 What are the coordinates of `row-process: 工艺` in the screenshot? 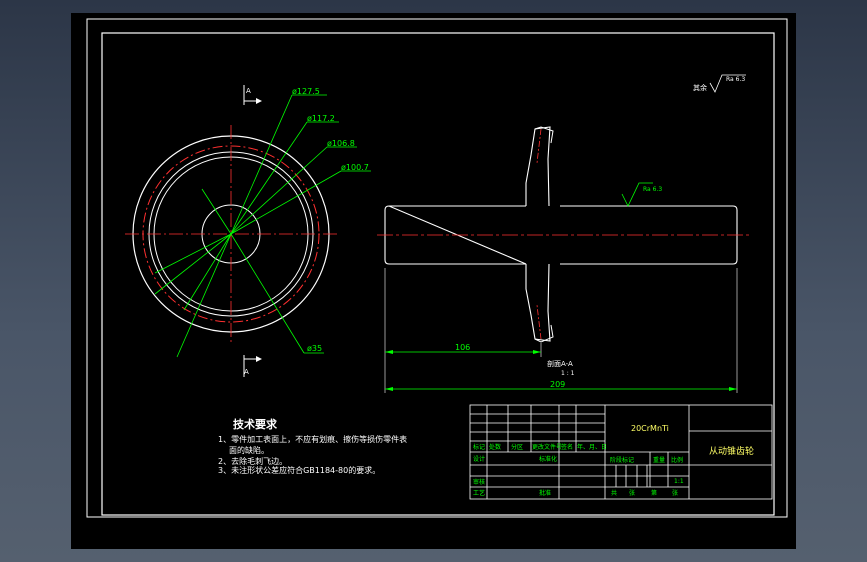 It's located at (479, 493).